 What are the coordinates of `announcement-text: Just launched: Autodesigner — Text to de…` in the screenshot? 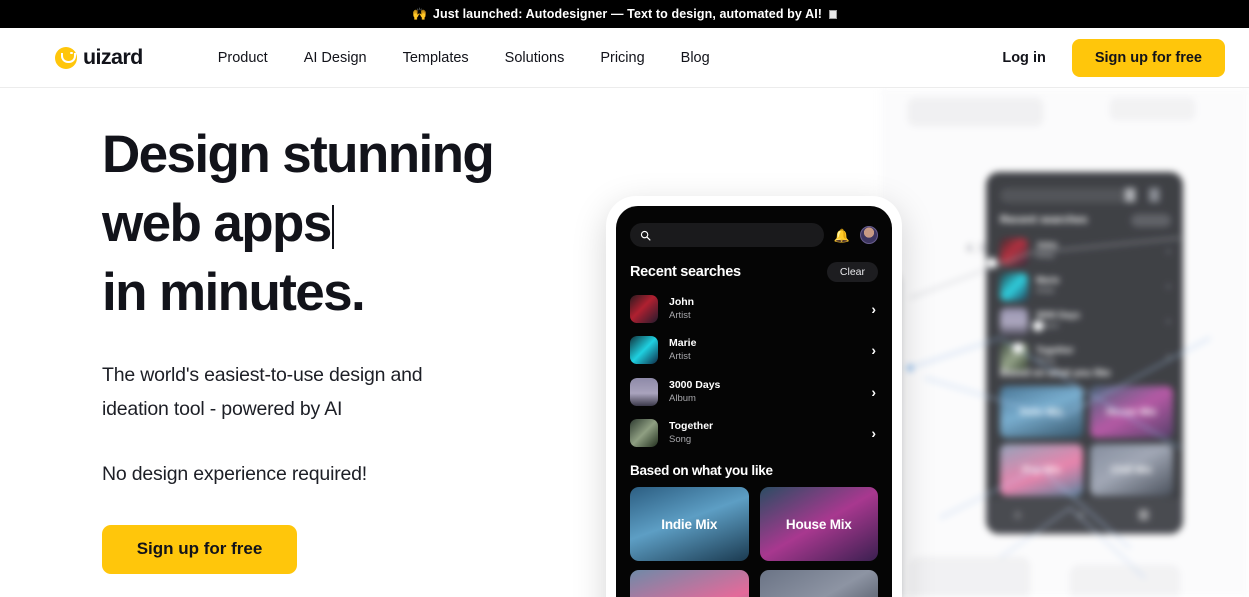 It's located at (627, 14).